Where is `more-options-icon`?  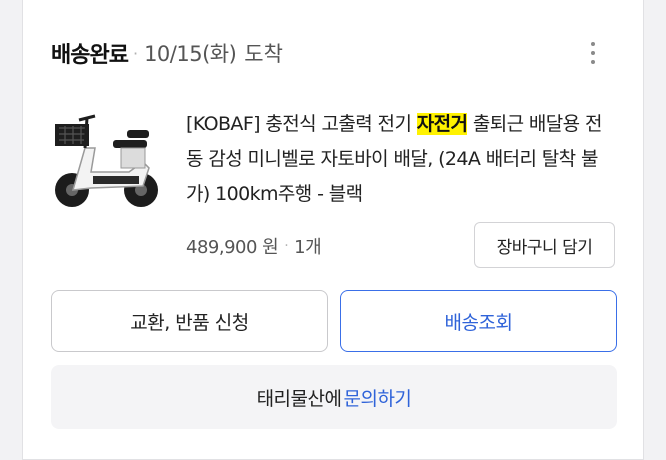
more-options-icon is located at coordinates (593, 53).